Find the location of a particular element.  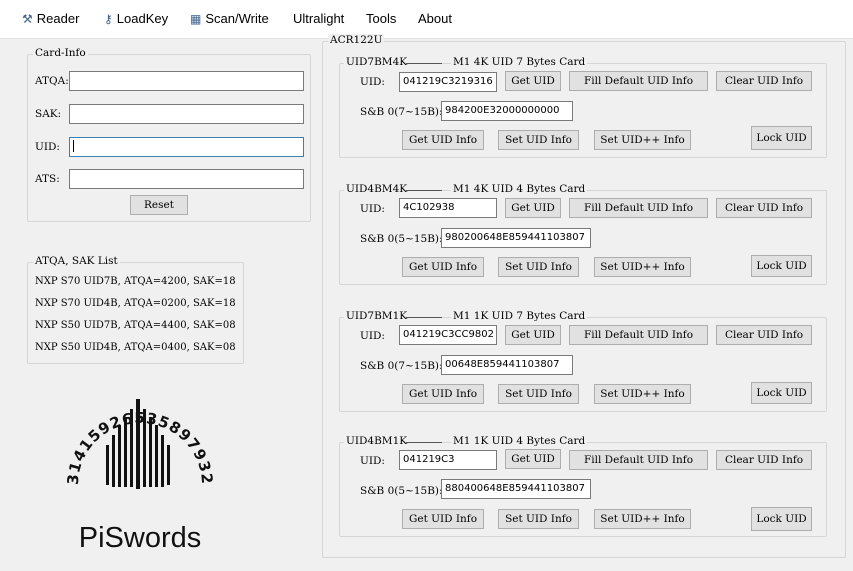

card-desc: M1 1K UID 4 Bytes Card is located at coordinates (519, 441).